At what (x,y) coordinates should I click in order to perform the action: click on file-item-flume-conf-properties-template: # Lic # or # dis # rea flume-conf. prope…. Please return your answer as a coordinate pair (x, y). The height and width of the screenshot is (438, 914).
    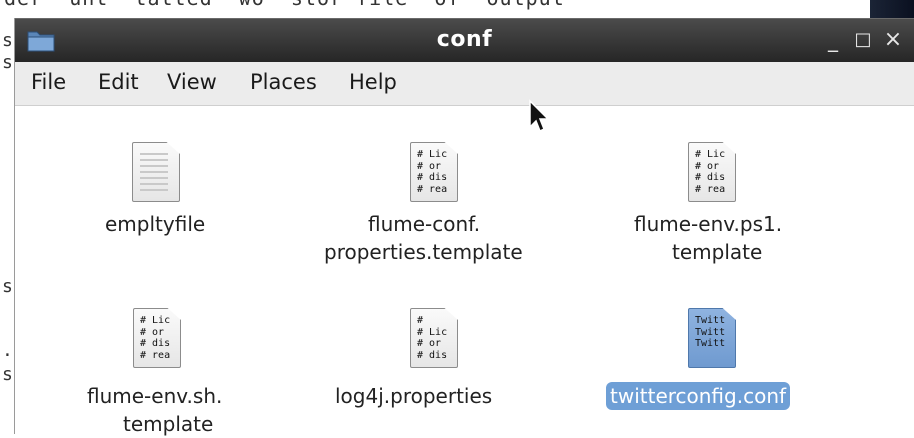
    Looking at the image, I should click on (423, 191).